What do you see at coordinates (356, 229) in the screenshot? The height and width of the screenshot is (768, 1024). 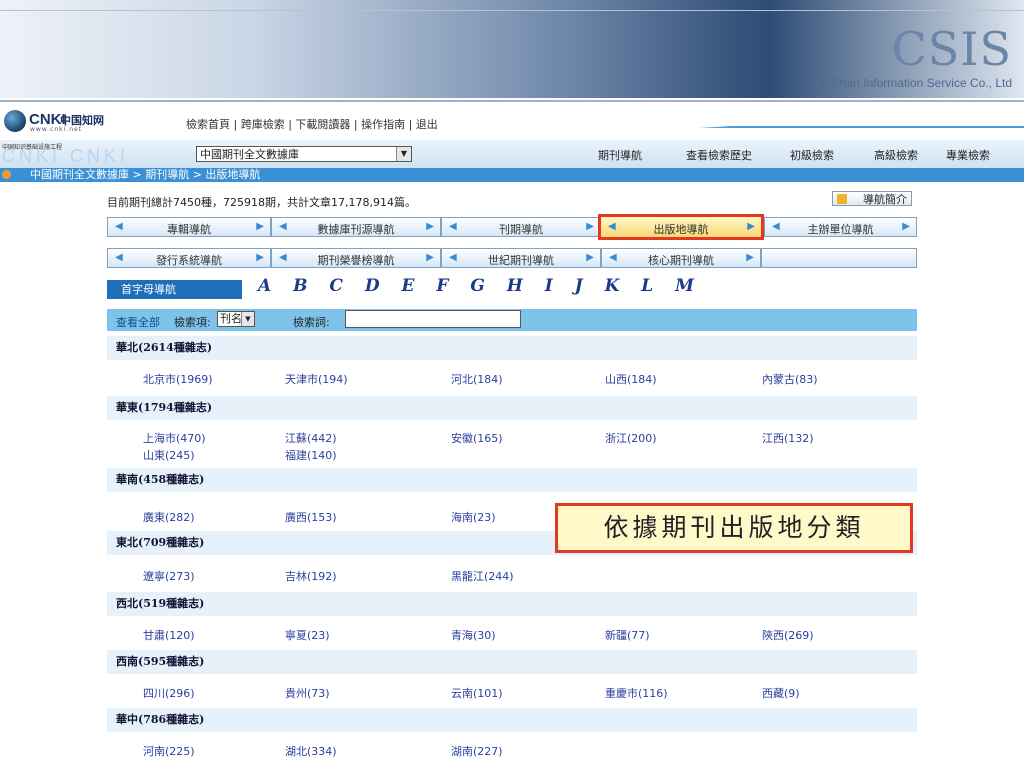 I see `nav-tab-label: 數據庫刊源導航` at bounding box center [356, 229].